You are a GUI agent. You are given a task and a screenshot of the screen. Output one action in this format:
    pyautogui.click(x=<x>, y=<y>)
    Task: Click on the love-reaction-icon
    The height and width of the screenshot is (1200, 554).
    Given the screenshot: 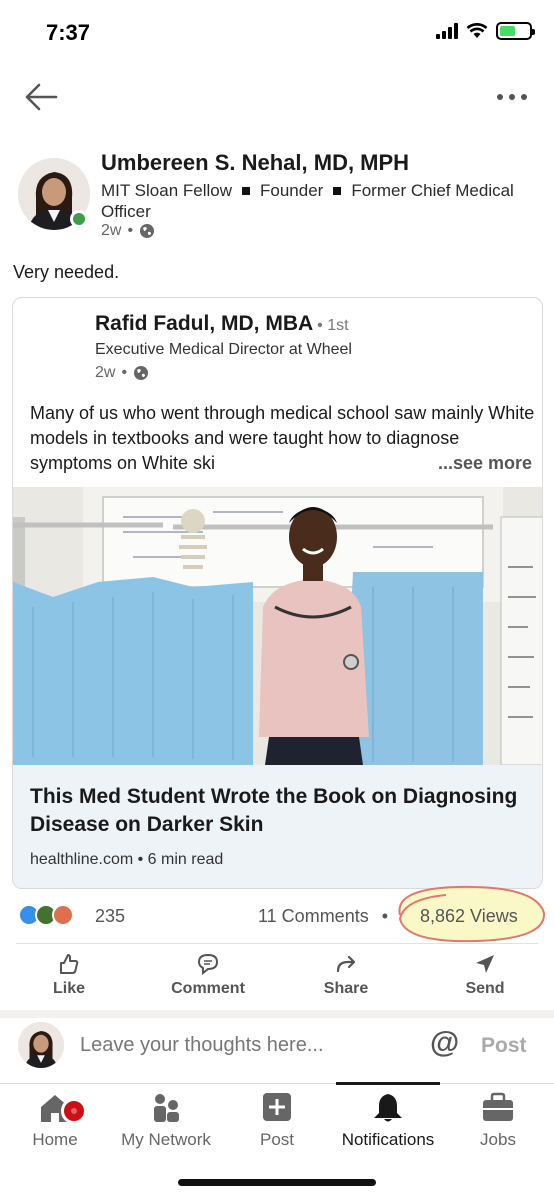 What is the action you would take?
    pyautogui.click(x=63, y=915)
    